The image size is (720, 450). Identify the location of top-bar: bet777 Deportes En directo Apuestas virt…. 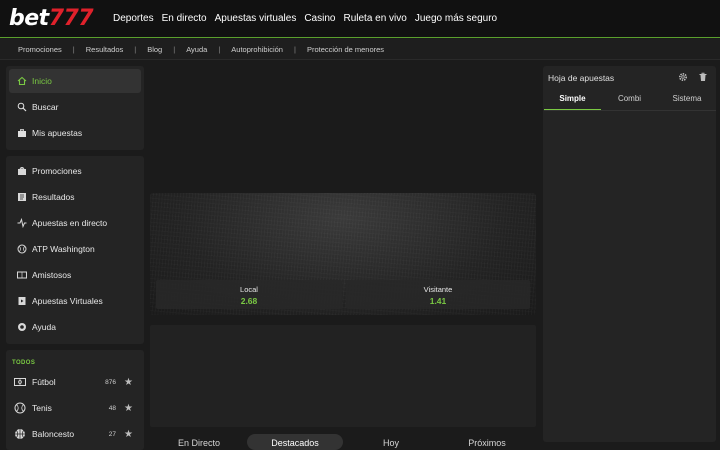
(360, 19).